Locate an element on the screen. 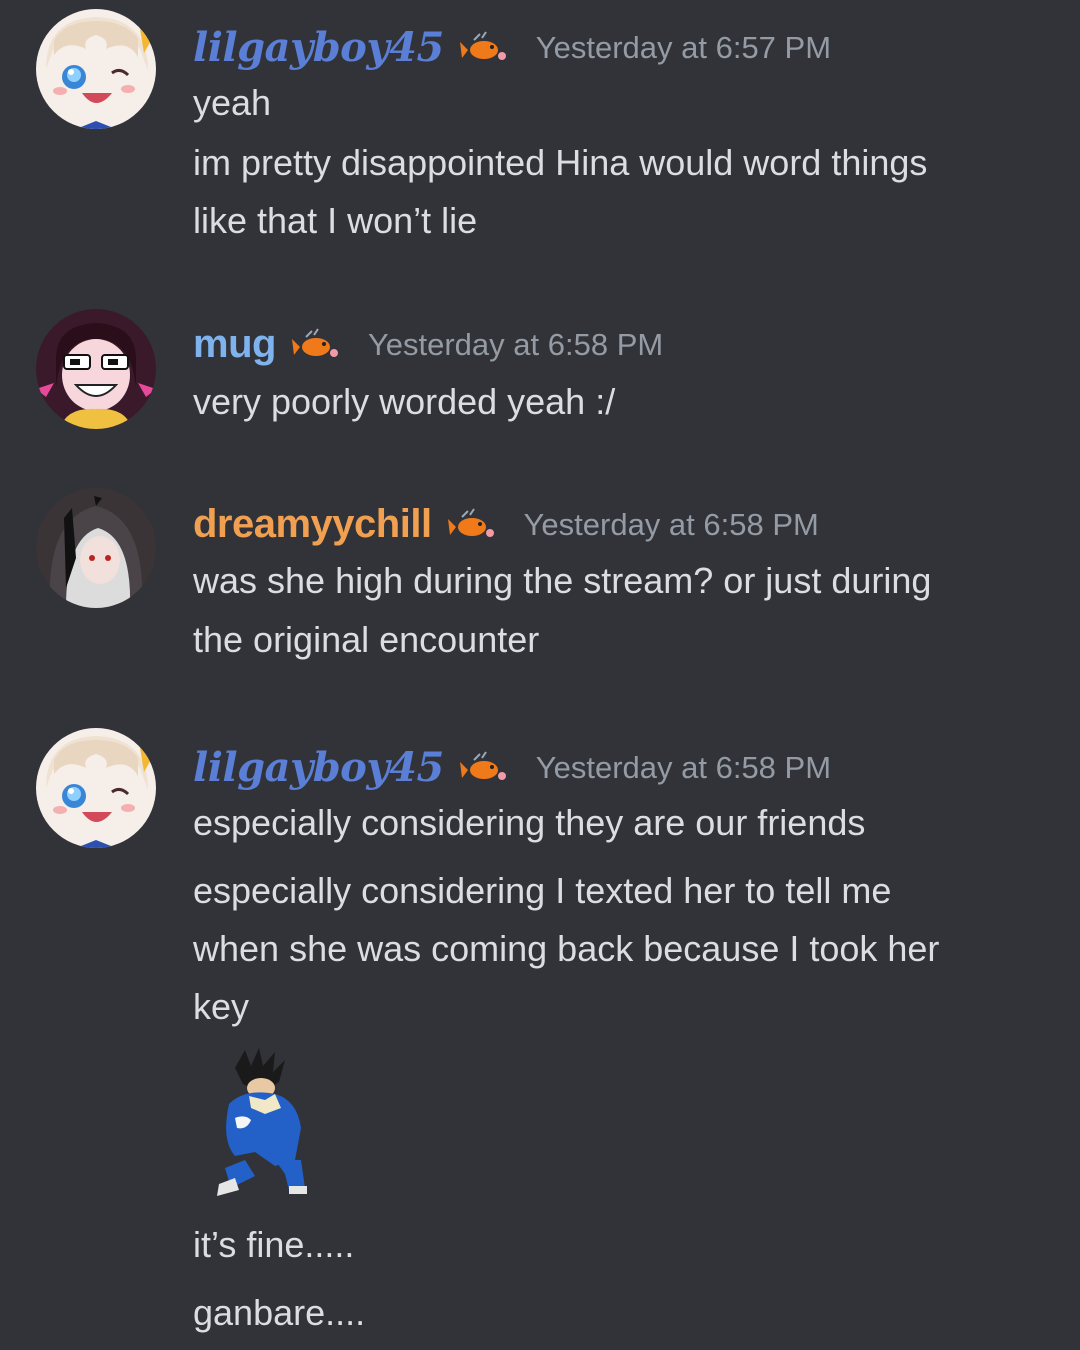  crouching-saiyan-sticker-icon is located at coordinates (265, 1123).